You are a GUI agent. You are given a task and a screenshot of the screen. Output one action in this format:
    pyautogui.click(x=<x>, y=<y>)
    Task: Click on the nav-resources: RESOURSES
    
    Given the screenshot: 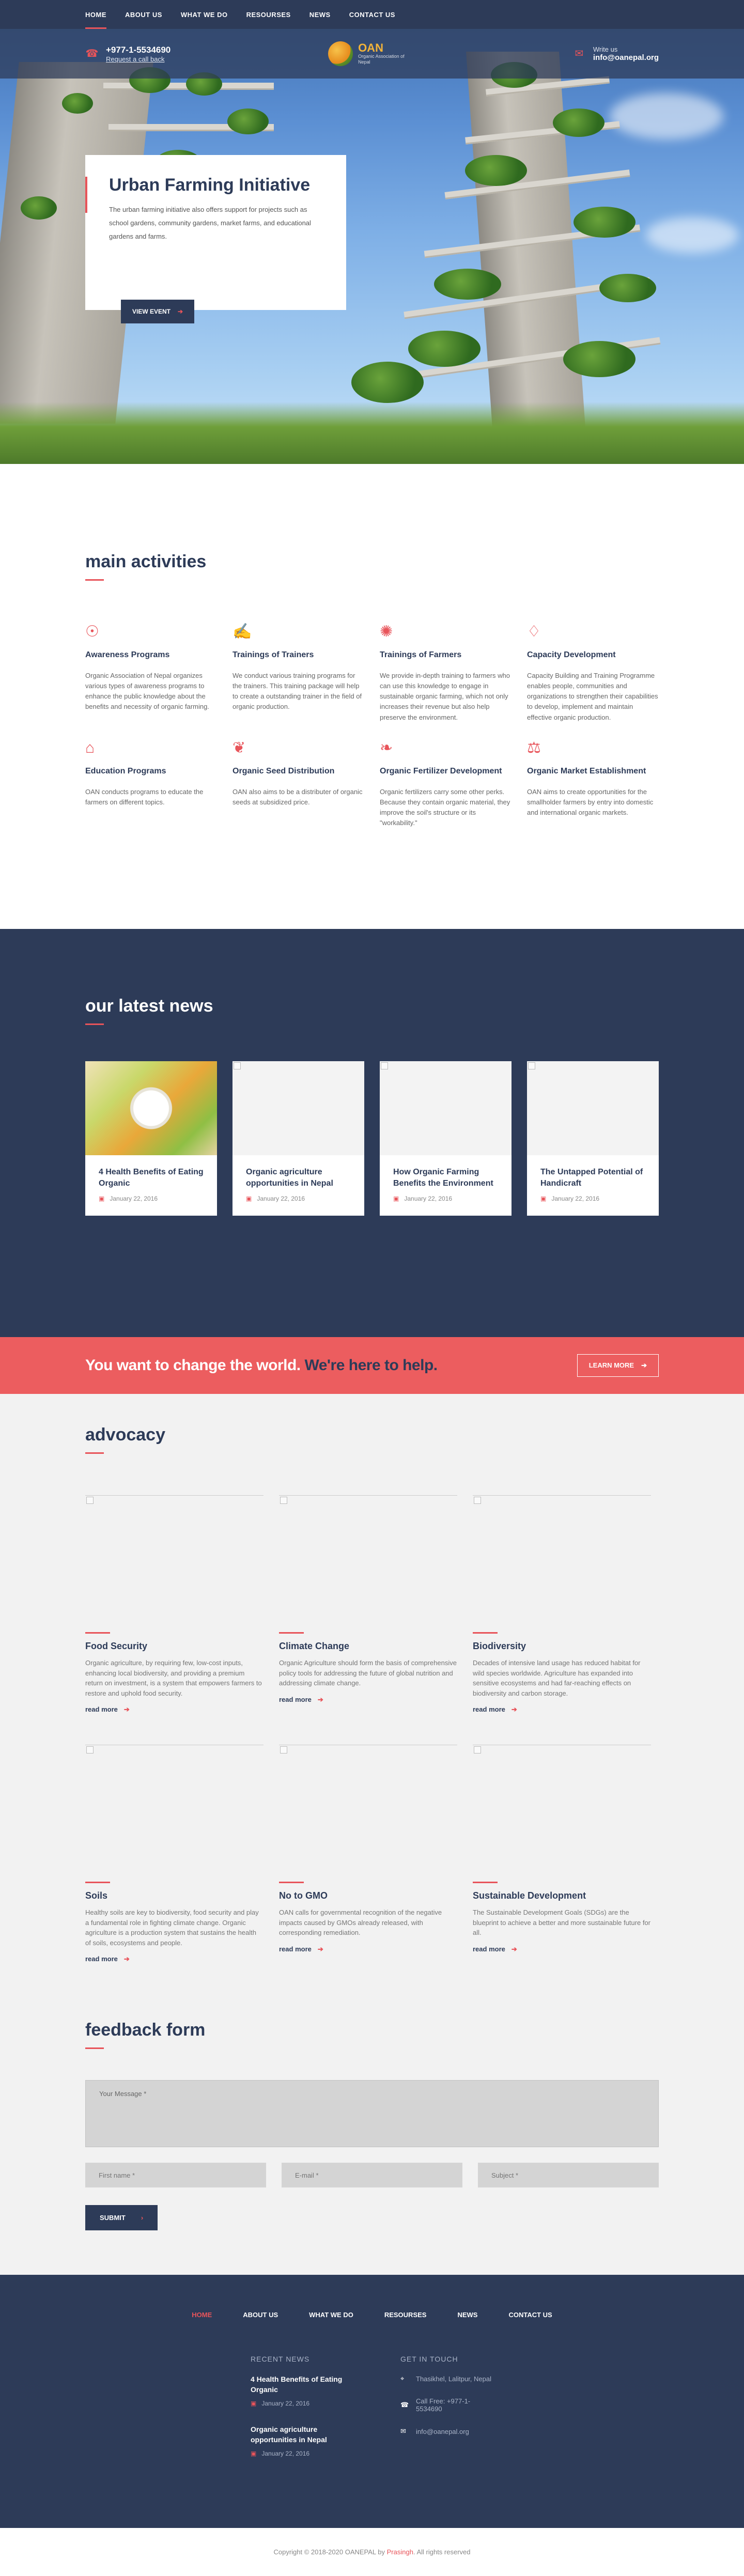 What is the action you would take?
    pyautogui.click(x=269, y=14)
    